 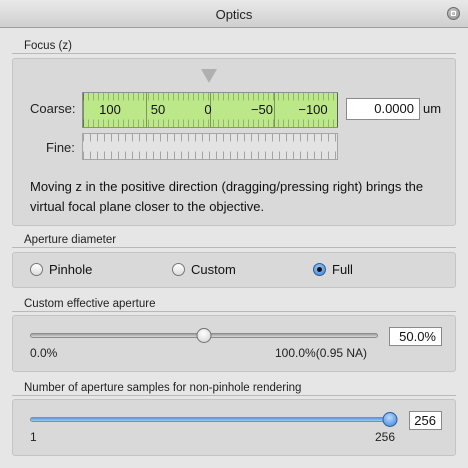 I want to click on radio-custom: Custom, so click(x=204, y=269).